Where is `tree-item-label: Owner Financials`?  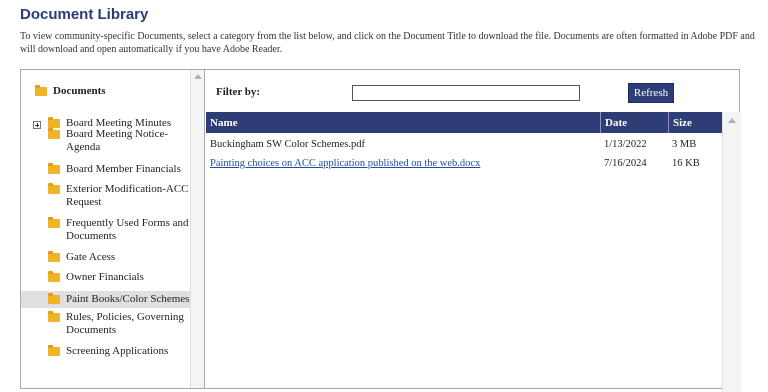 tree-item-label: Owner Financials is located at coordinates (105, 277).